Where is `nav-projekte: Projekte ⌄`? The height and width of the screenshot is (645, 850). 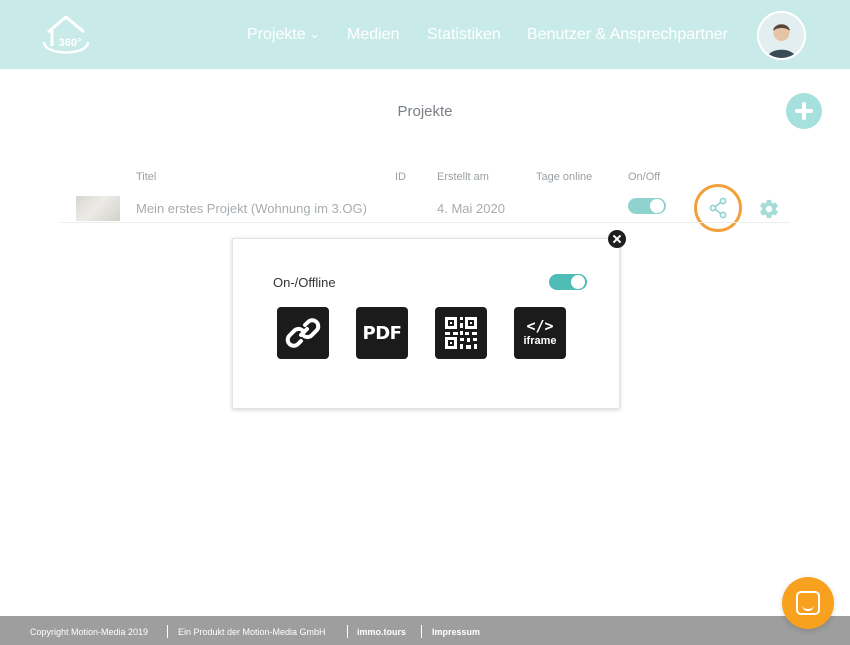 nav-projekte: Projekte ⌄ is located at coordinates (283, 35).